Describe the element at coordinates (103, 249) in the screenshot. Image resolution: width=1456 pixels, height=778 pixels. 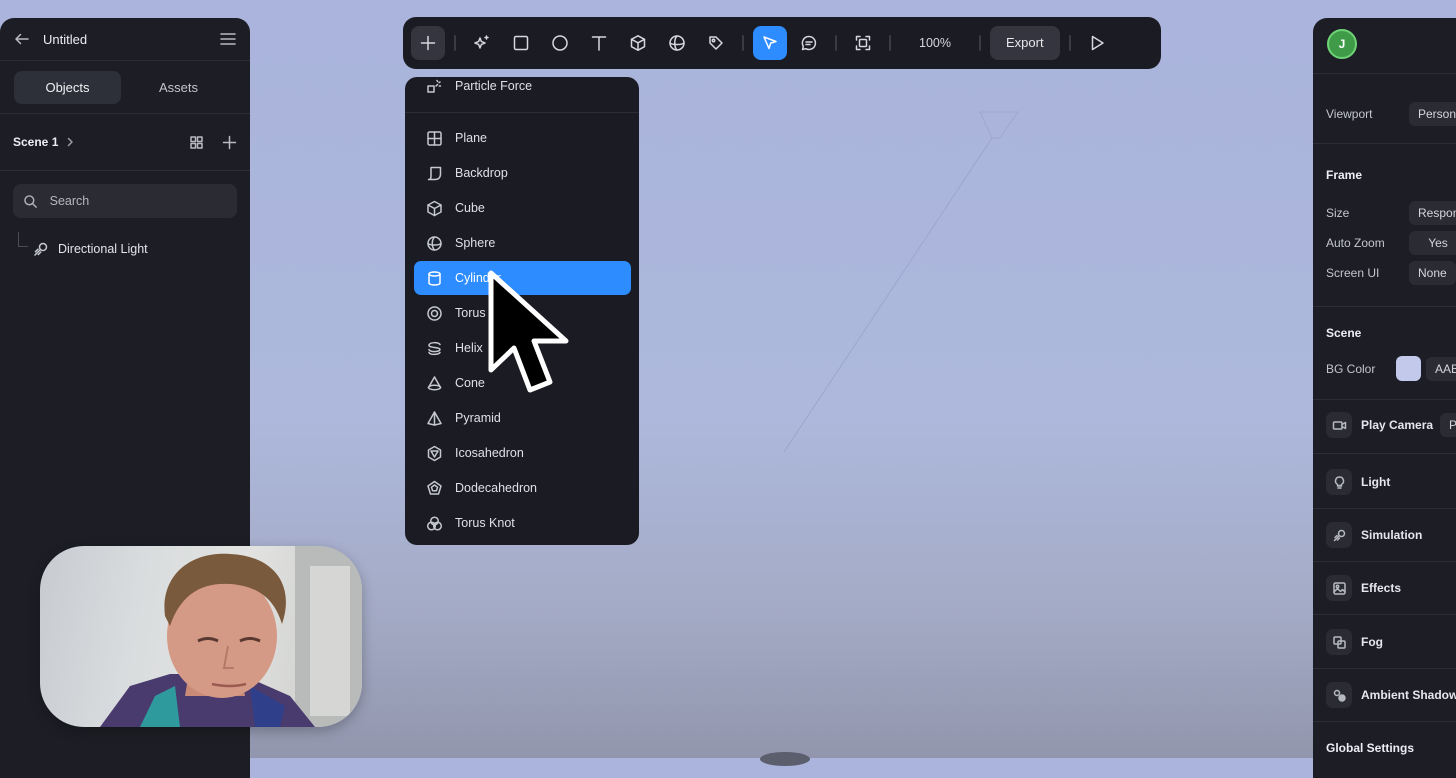
I see `tree-item-label: Directional Light` at that location.